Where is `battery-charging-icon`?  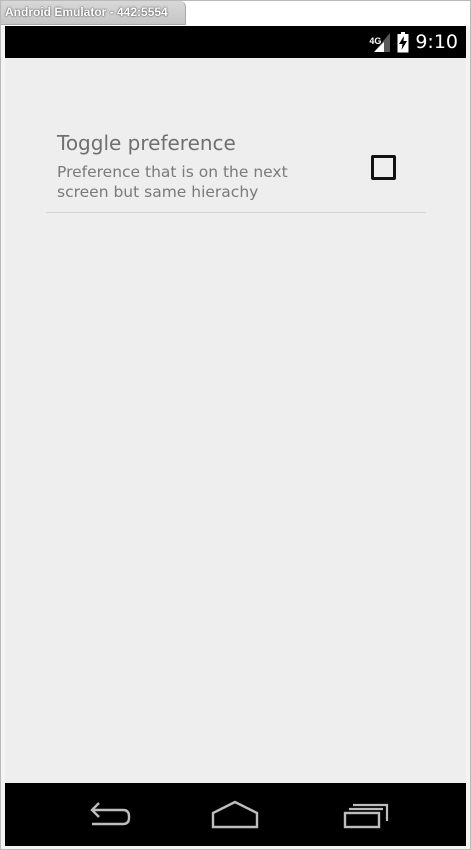 battery-charging-icon is located at coordinates (403, 42).